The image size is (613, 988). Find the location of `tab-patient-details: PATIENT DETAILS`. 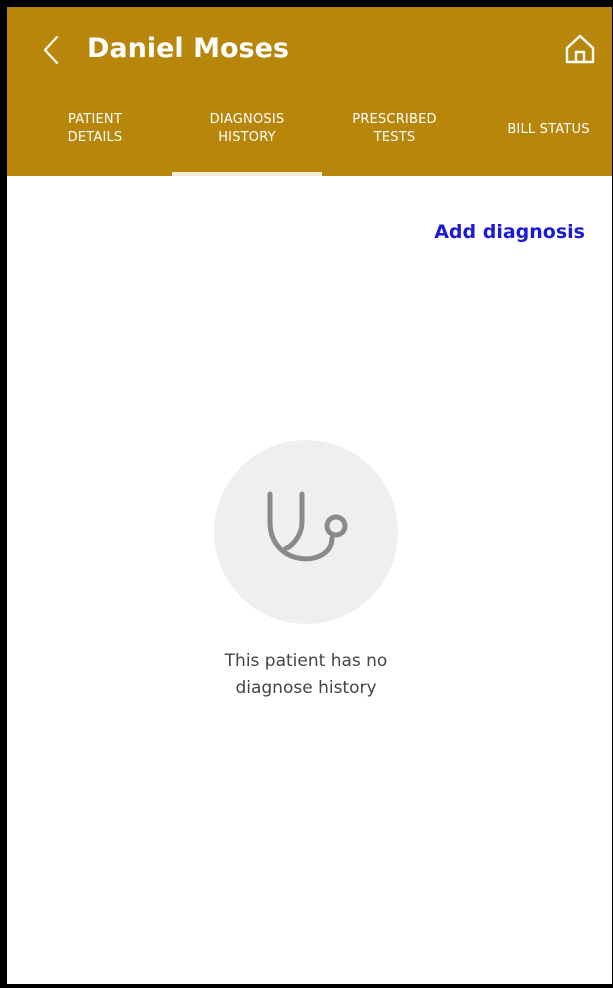

tab-patient-details: PATIENT DETAILS is located at coordinates (95, 138).